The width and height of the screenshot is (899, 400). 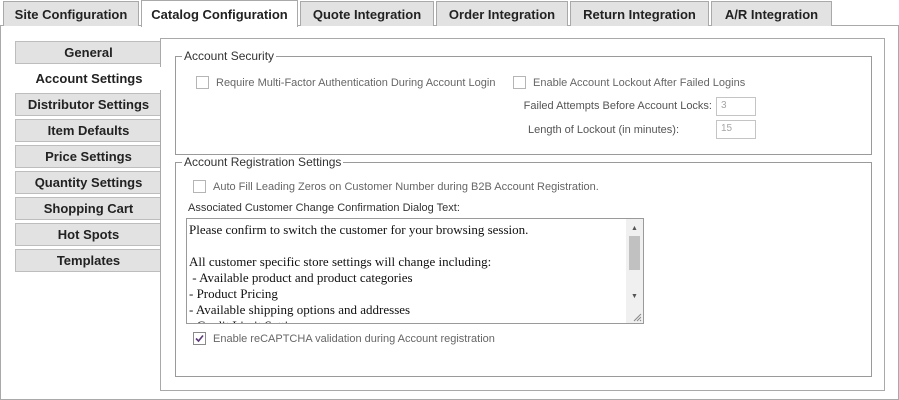 I want to click on sidebar-item-templates: Templates, so click(x=88, y=260).